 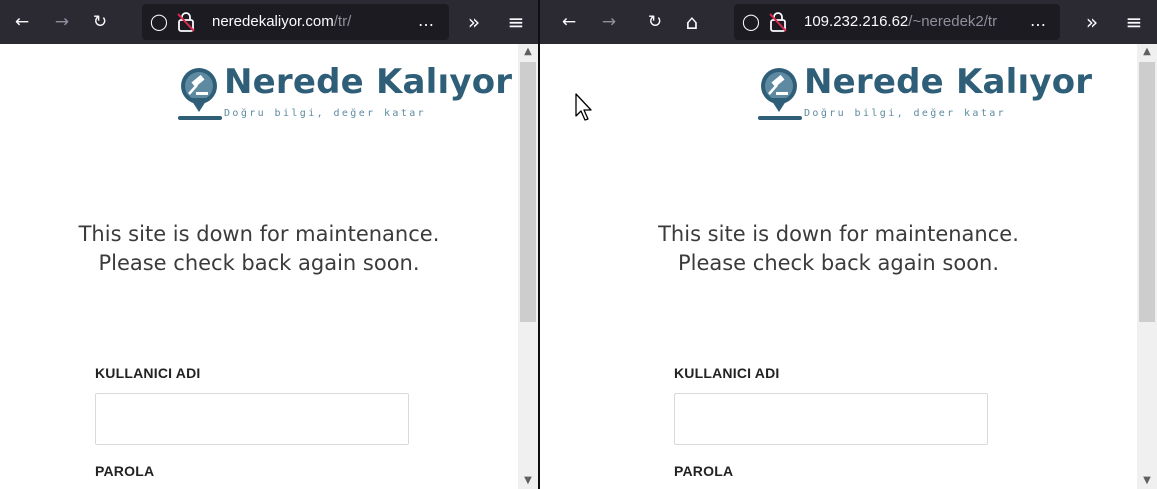 I want to click on url-text: neredekaliyor.com/tr/, so click(x=300, y=22).